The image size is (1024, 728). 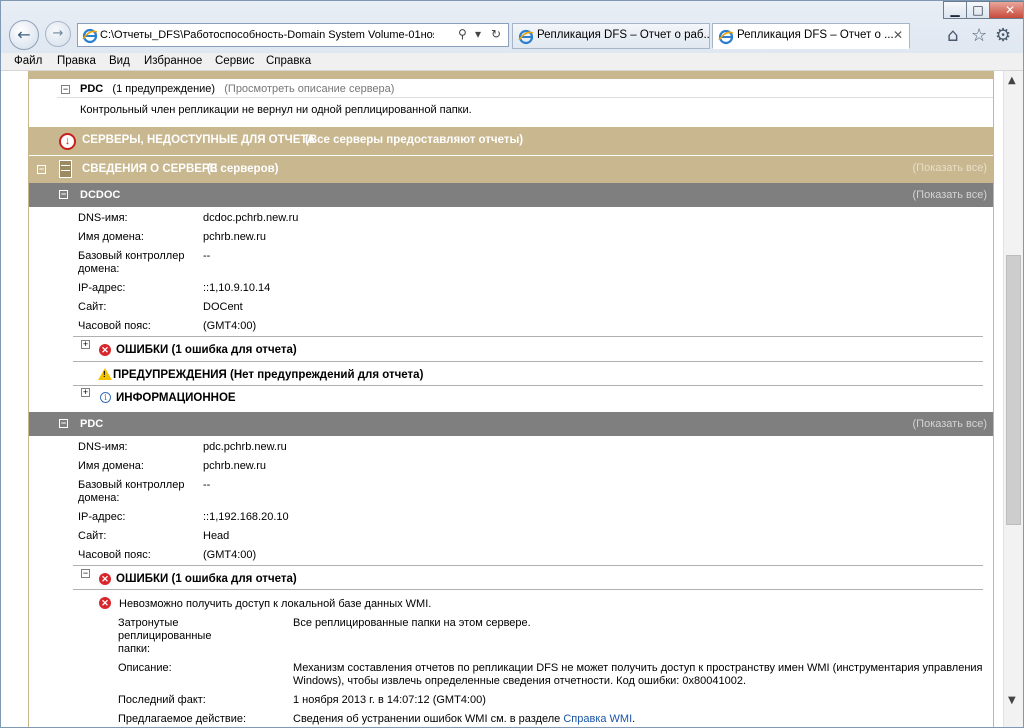 I want to click on scroll-thumb, so click(x=1013, y=390).